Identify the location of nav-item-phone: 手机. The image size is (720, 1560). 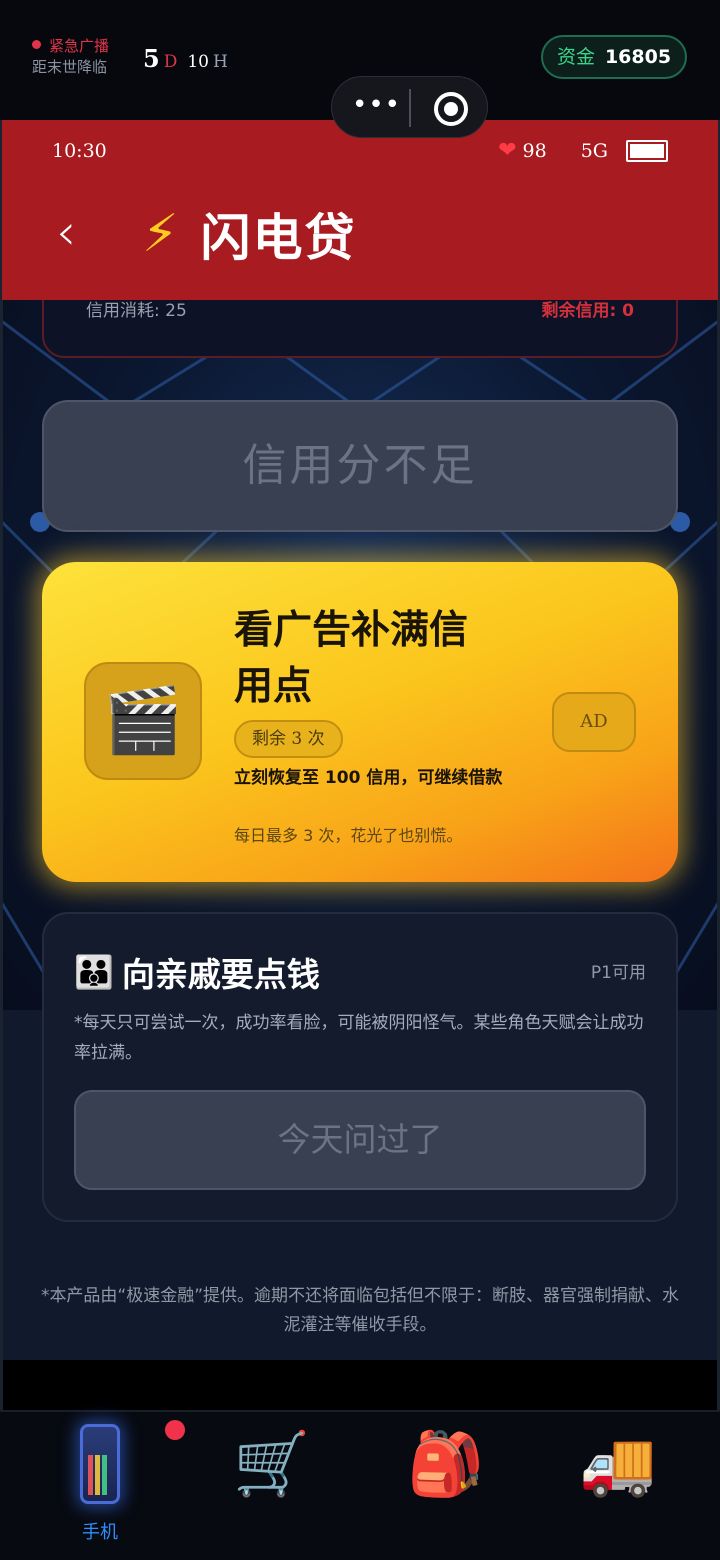
(107, 1486).